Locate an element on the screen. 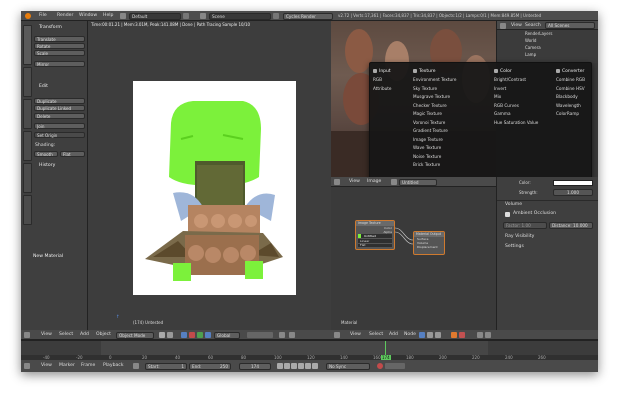  current-frame-field: 174 is located at coordinates (255, 366).